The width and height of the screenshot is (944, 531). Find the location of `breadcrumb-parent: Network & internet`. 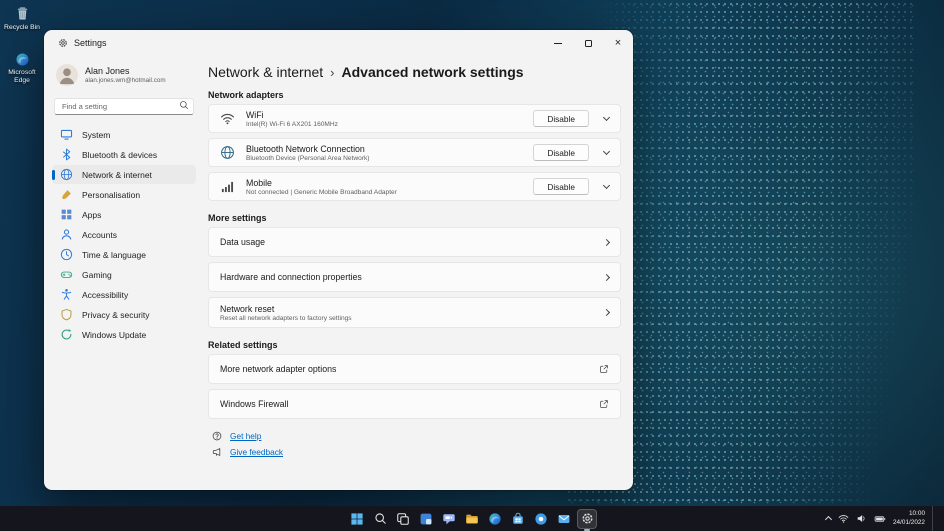

breadcrumb-parent: Network & internet is located at coordinates (265, 72).